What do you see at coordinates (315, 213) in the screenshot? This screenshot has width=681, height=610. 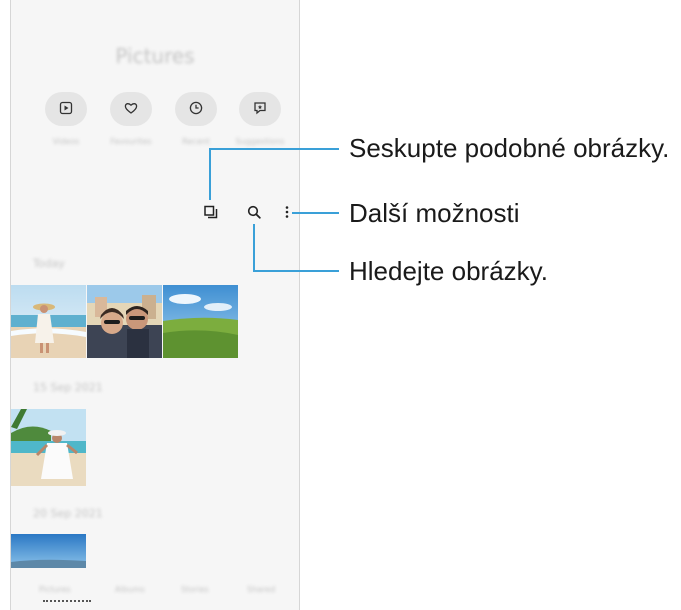 I see `leader-more-horizontal` at bounding box center [315, 213].